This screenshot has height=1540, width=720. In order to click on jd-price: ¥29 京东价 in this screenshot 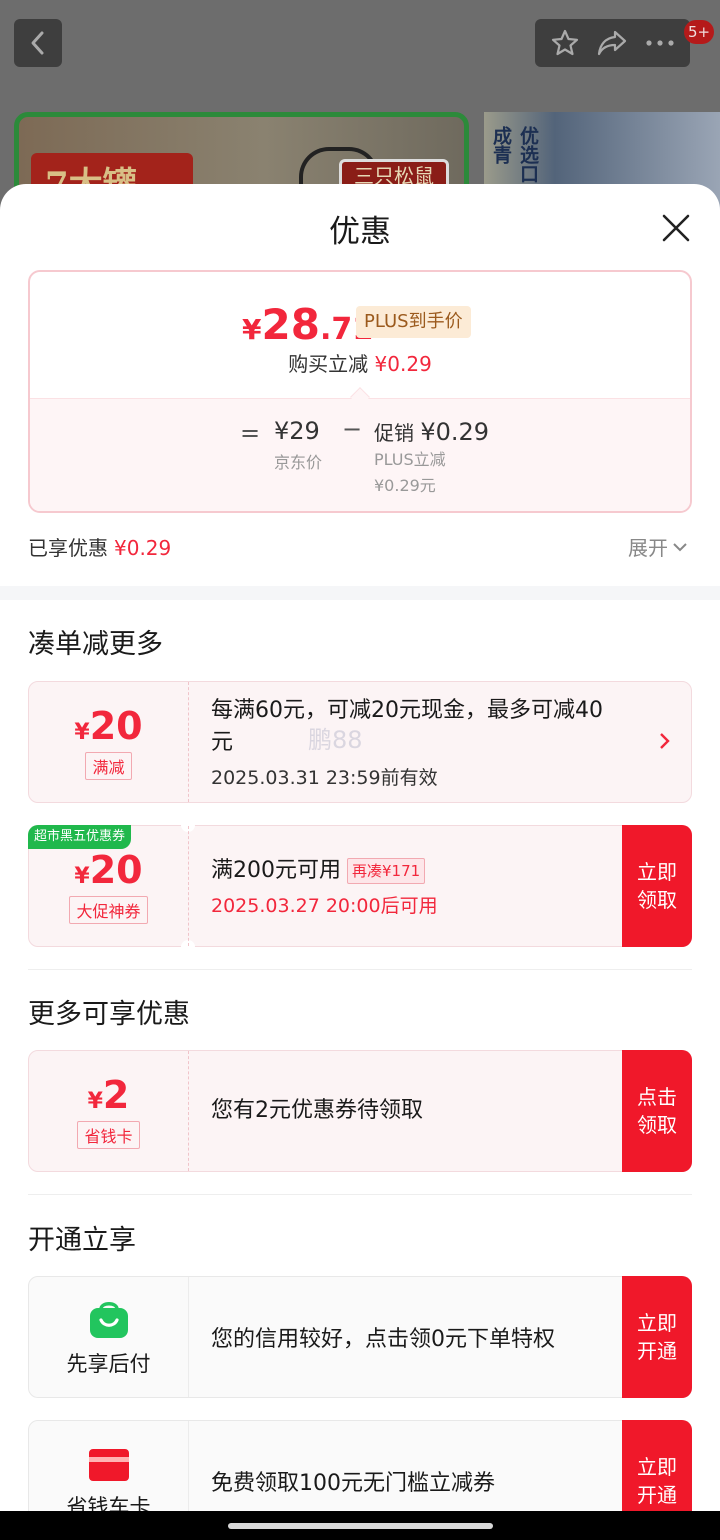, I will do `click(298, 445)`.